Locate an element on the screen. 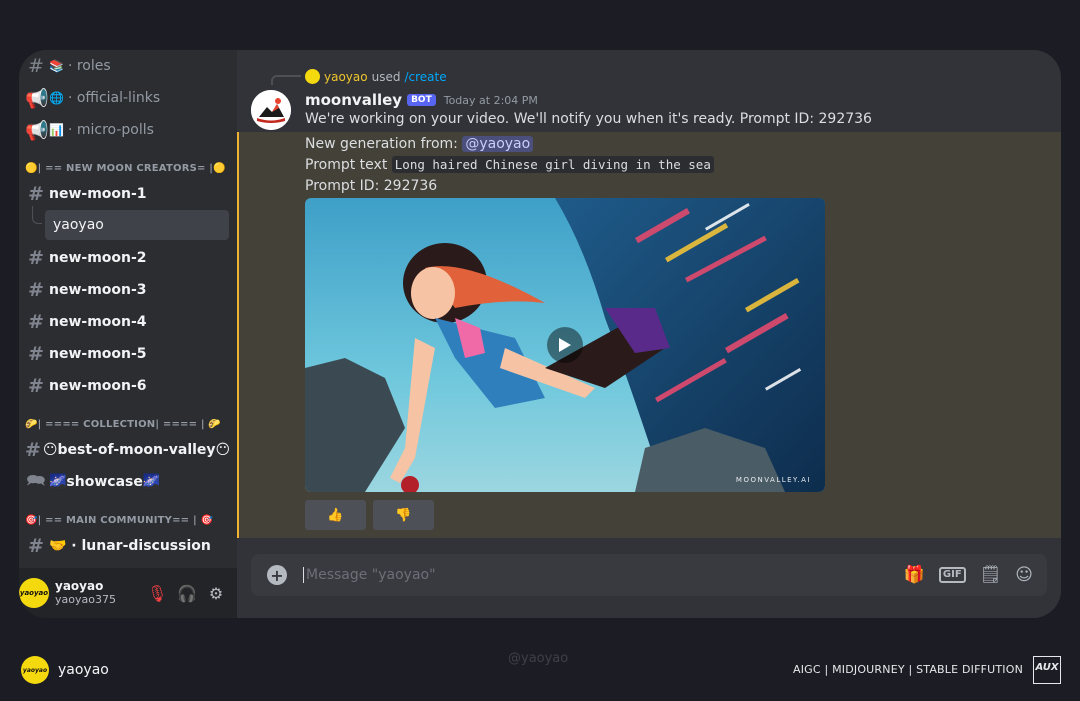 This screenshot has height=701, width=1080. channel-showcase: 🗪 🌌showcase🌌 is located at coordinates (124, 482).